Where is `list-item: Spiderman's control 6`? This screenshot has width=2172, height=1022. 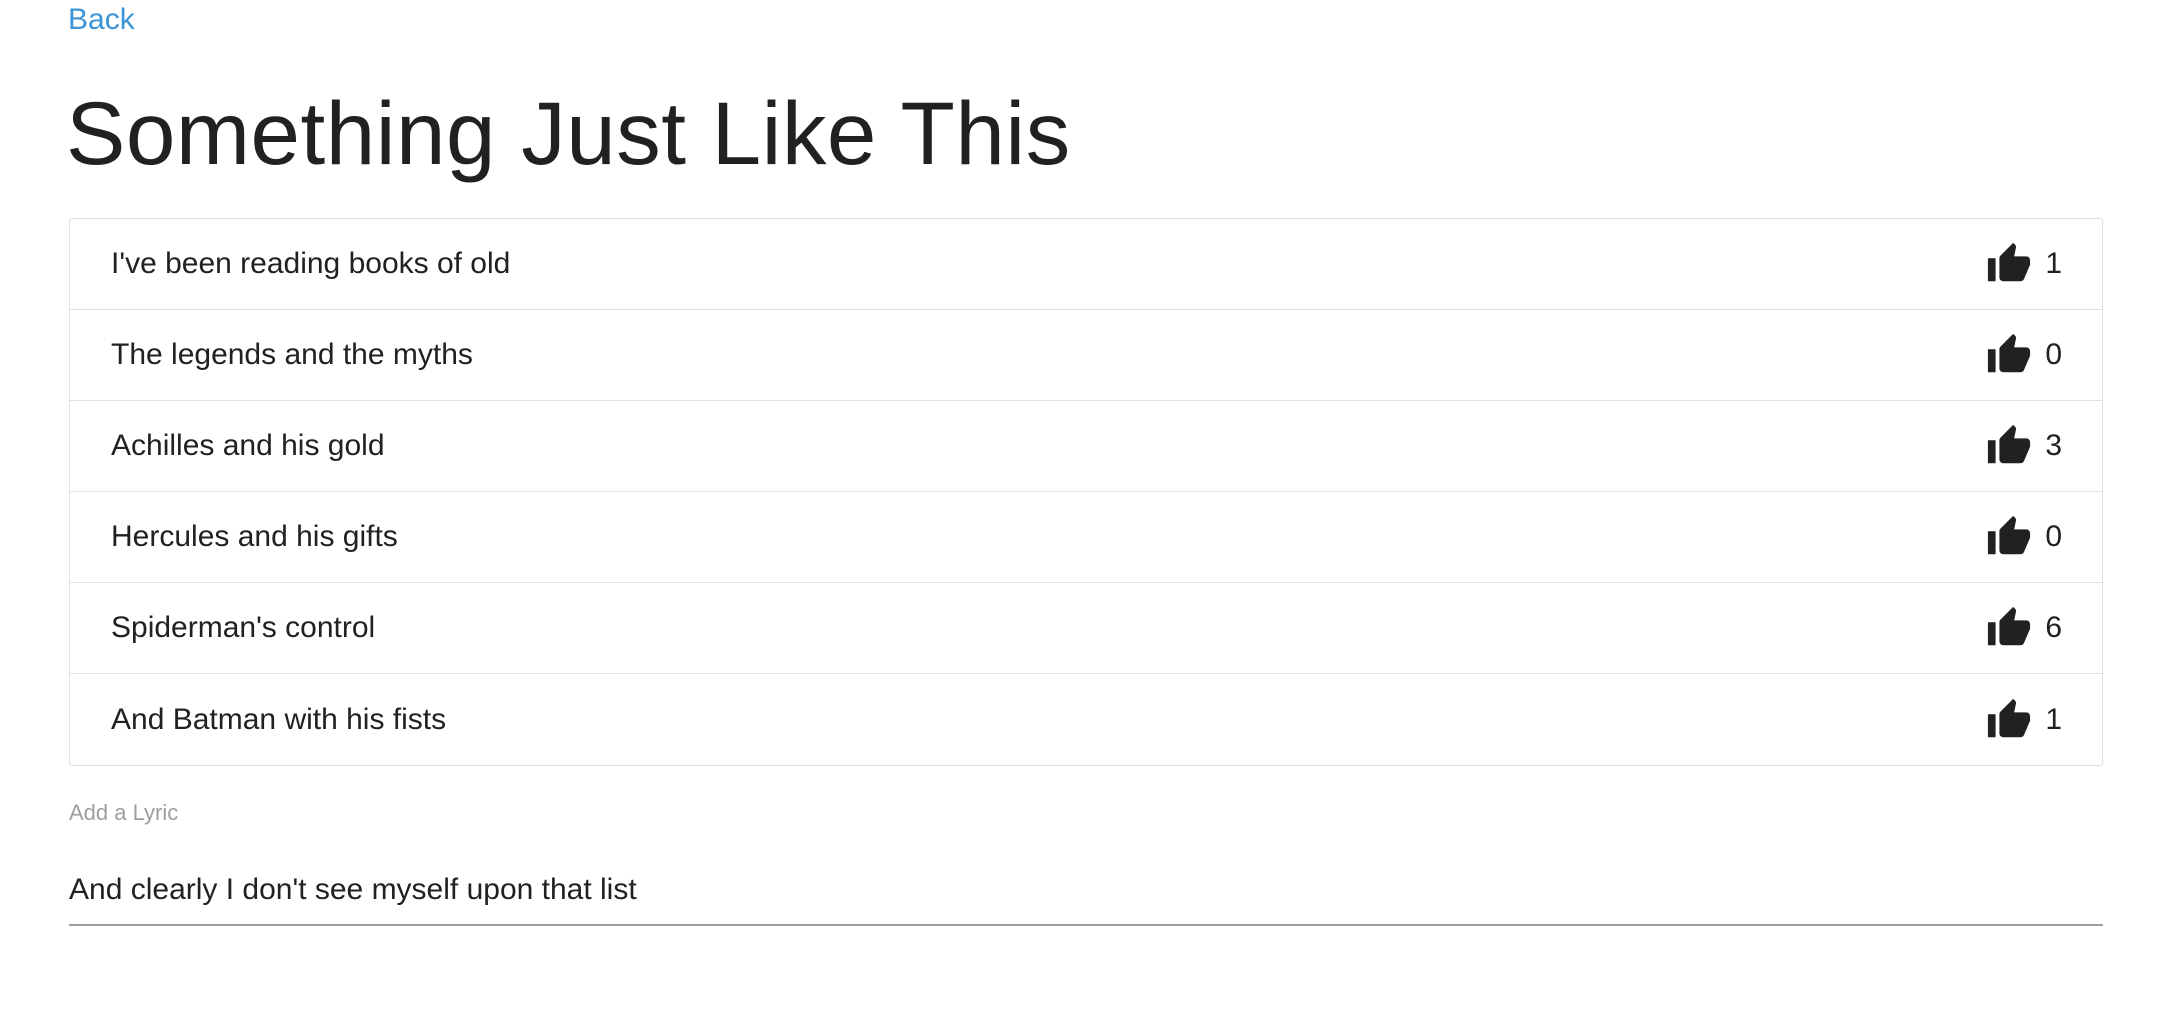
list-item: Spiderman's control 6 is located at coordinates (1086, 628).